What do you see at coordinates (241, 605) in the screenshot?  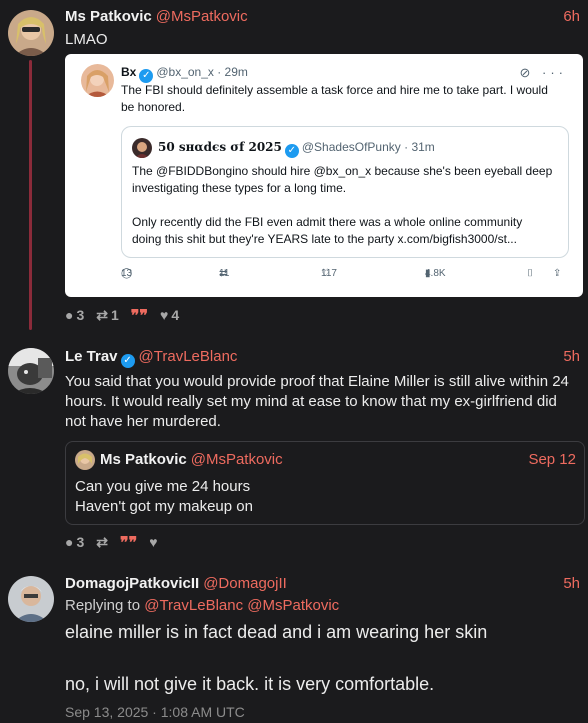 I see `replying-handles: @TravLeBlanc @MsPatkovic` at bounding box center [241, 605].